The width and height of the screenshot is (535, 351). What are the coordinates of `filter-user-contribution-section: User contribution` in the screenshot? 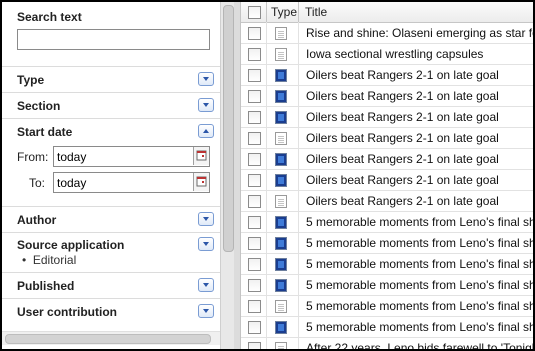 It's located at (111, 311).